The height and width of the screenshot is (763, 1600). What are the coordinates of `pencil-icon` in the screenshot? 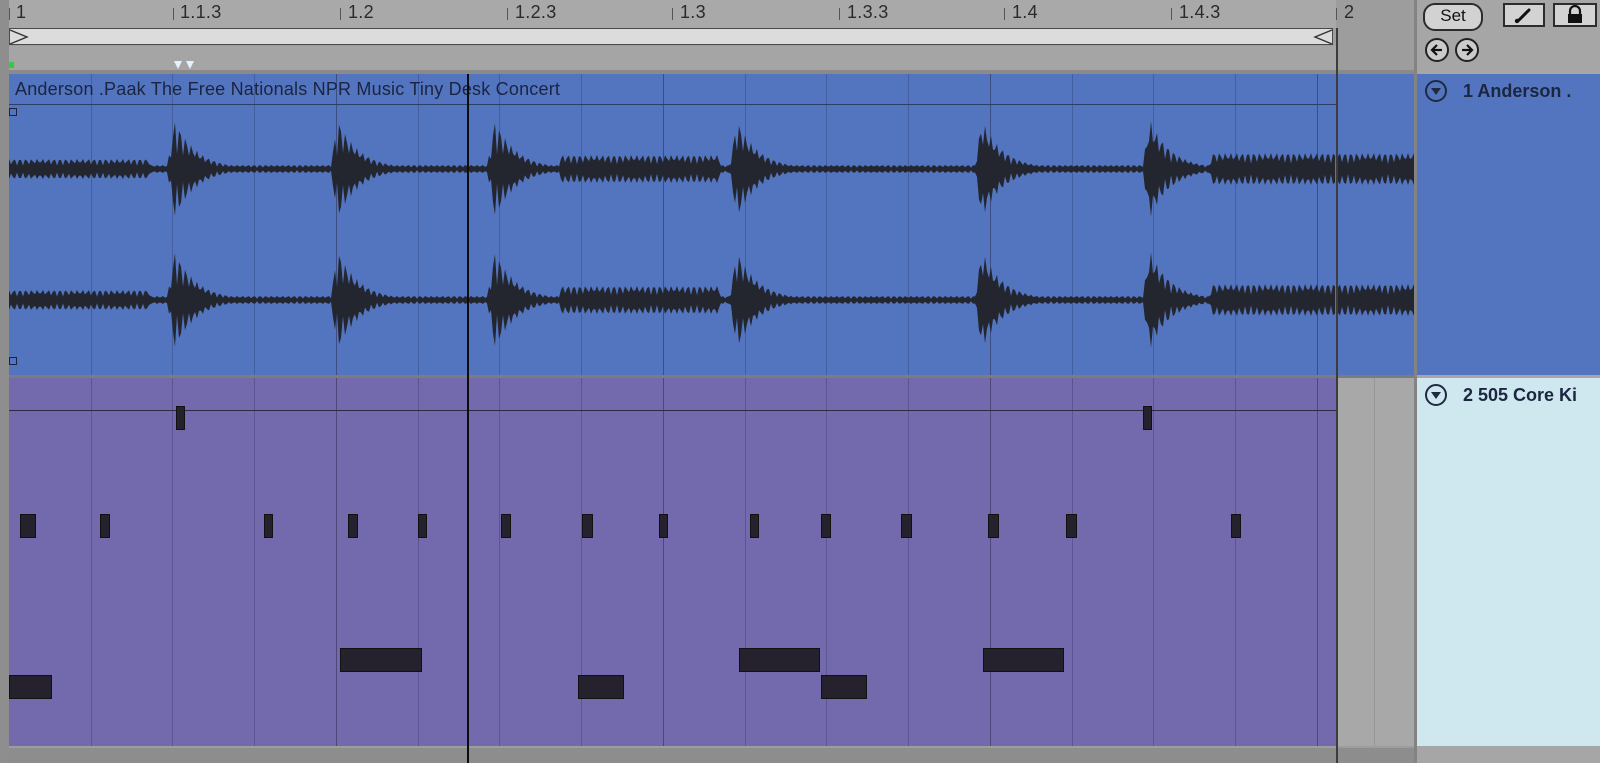 It's located at (1522, 16).